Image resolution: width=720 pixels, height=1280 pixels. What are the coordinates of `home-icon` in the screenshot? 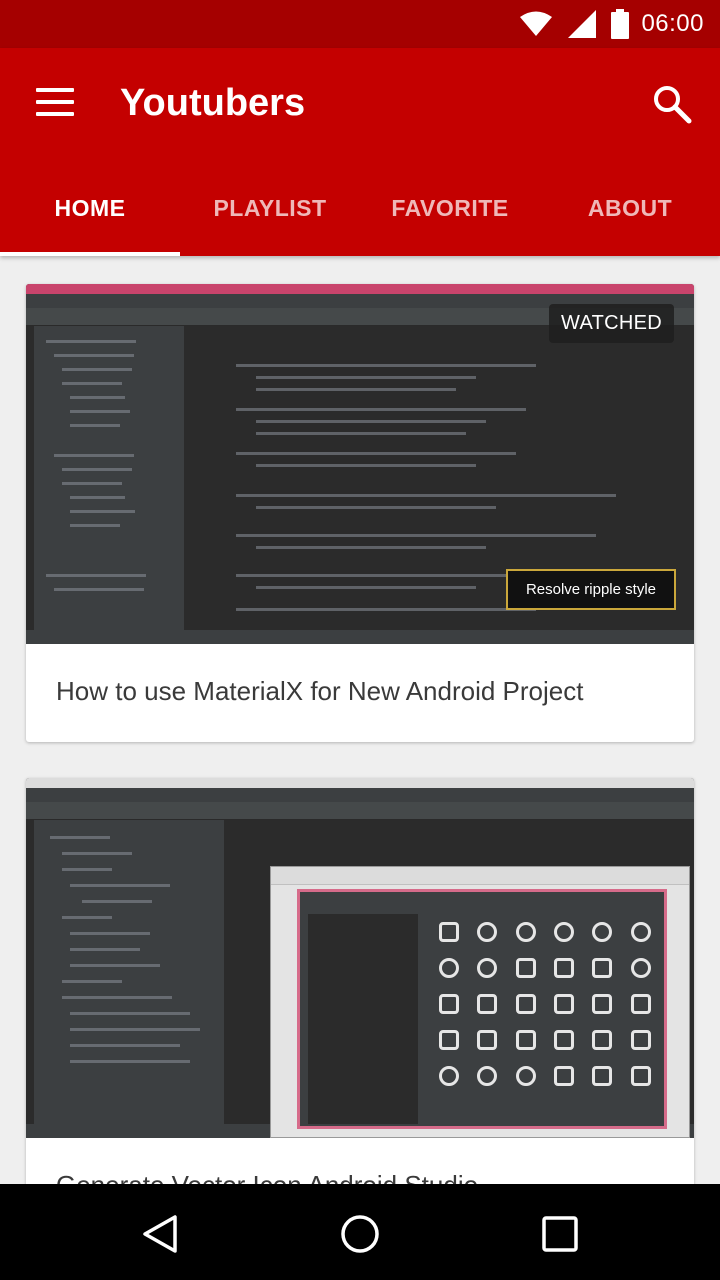 It's located at (360, 1234).